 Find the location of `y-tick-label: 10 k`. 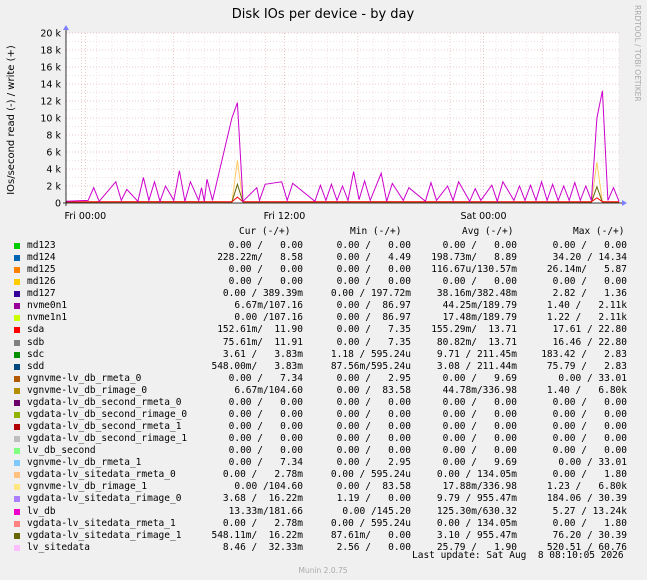

y-tick-label: 10 k is located at coordinates (50, 119).